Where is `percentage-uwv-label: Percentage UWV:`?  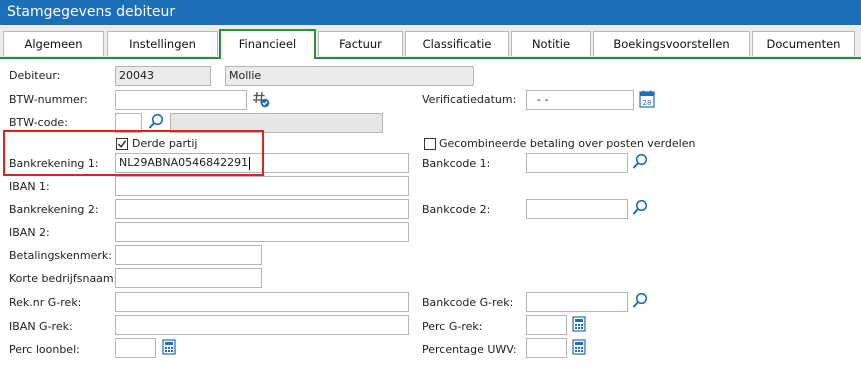
percentage-uwv-label: Percentage UWV: is located at coordinates (469, 349).